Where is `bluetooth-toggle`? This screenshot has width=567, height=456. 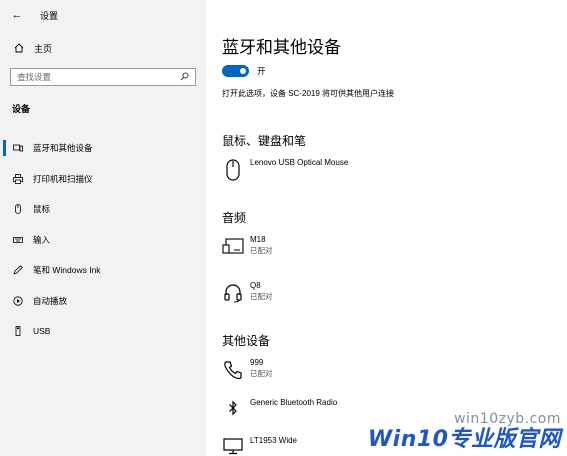 bluetooth-toggle is located at coordinates (235, 71).